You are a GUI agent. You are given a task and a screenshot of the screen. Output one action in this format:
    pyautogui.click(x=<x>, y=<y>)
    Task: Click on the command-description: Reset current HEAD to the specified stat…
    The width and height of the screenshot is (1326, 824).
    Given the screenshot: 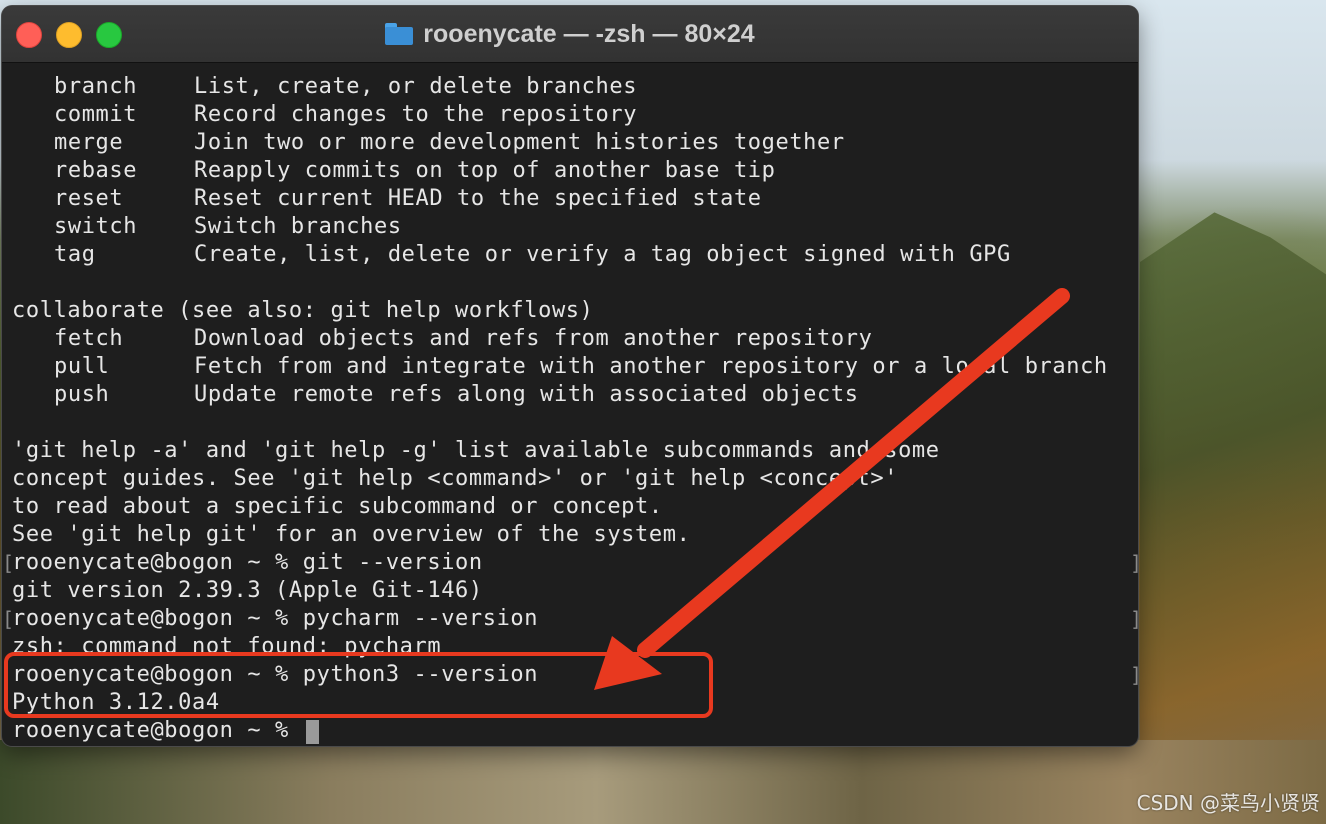 What is the action you would take?
    pyautogui.click(x=478, y=198)
    